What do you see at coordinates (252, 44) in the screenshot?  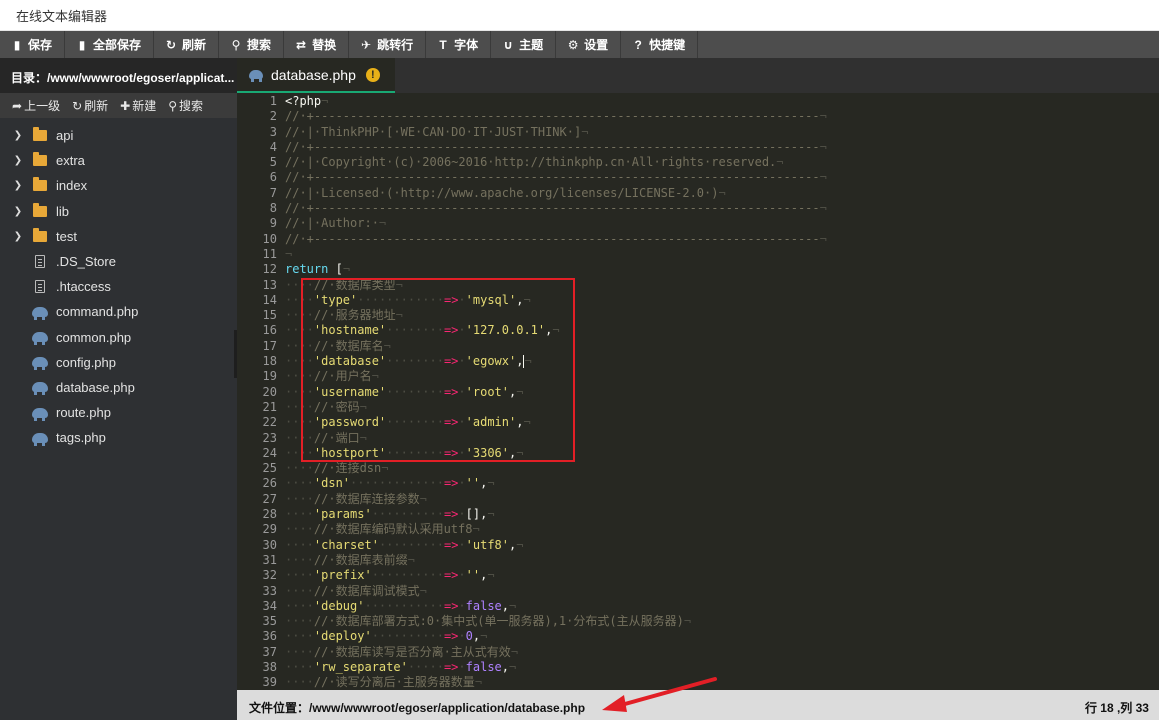 I see `toolbar-button-3: ⚲ 搜索` at bounding box center [252, 44].